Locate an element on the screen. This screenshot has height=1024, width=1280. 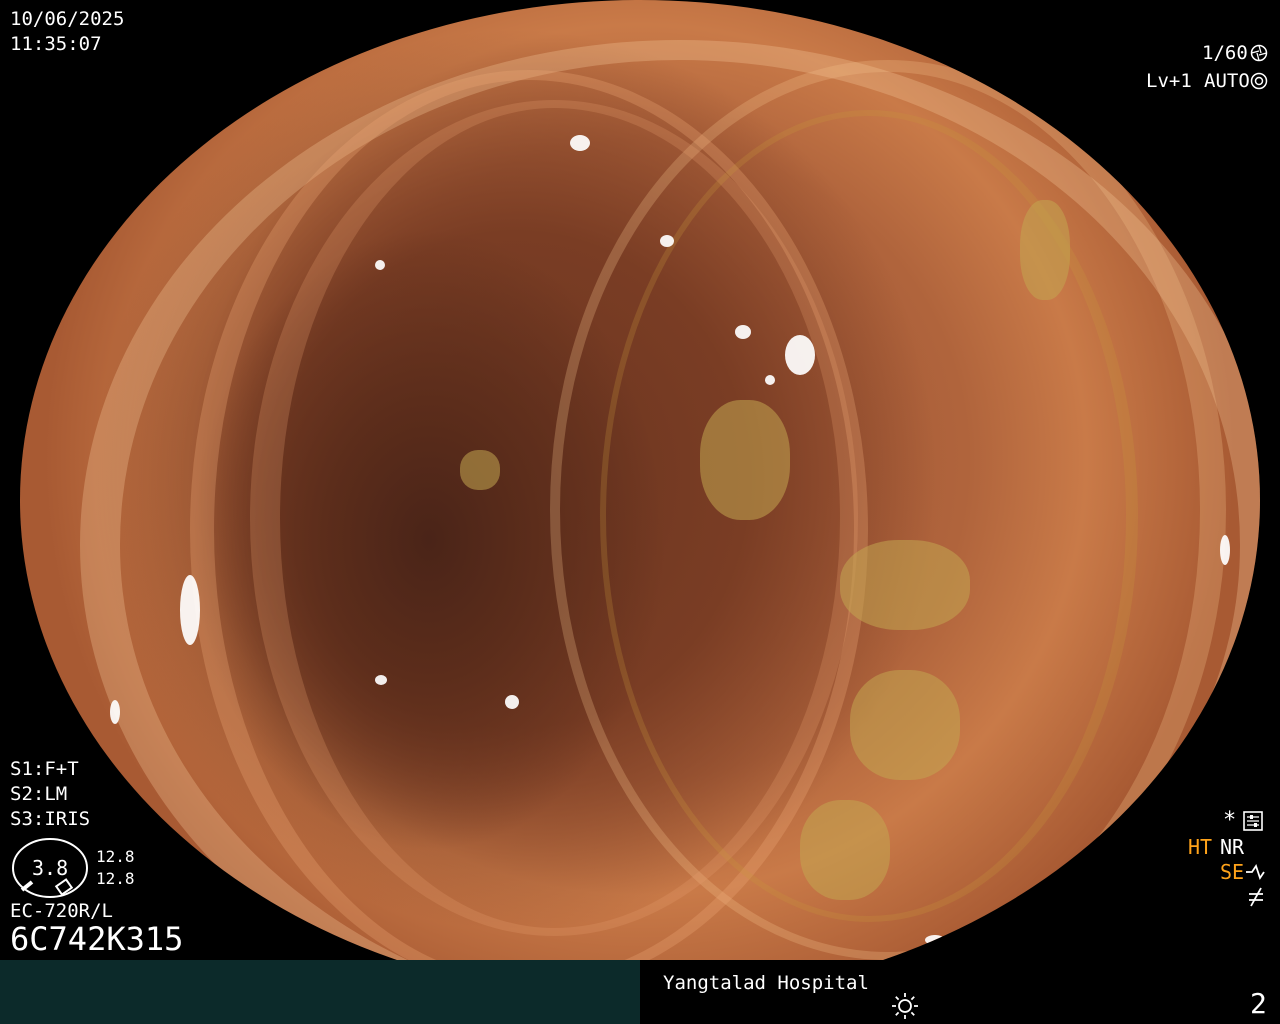
s2-setting: S2:LM is located at coordinates (38, 794).